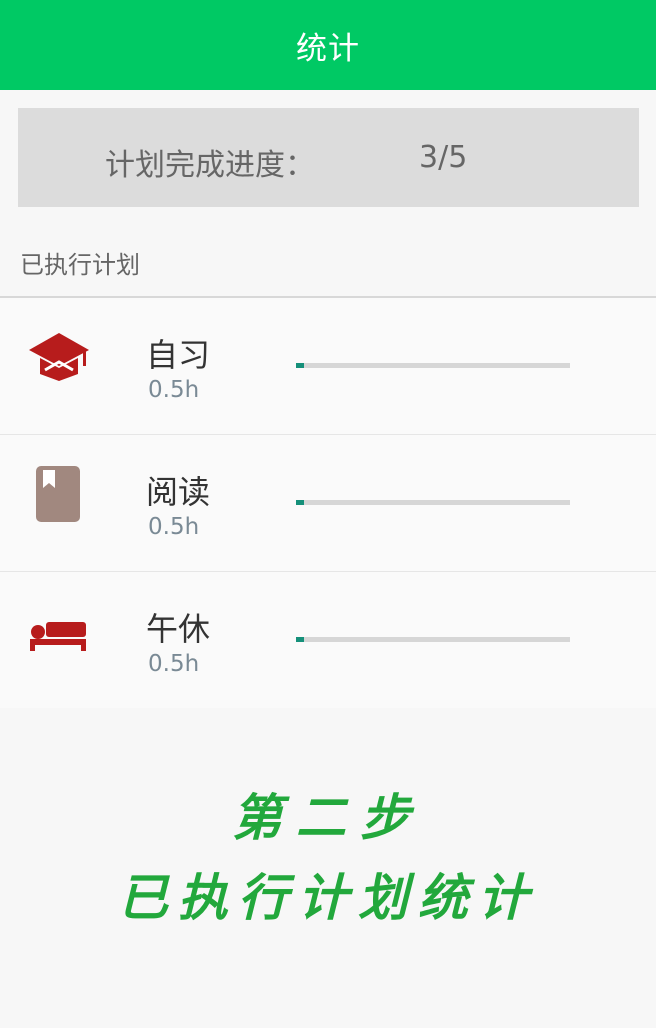 The height and width of the screenshot is (1028, 656). What do you see at coordinates (328, 157) in the screenshot?
I see `plan-progress-card: 计划完成进度： 3/5` at bounding box center [328, 157].